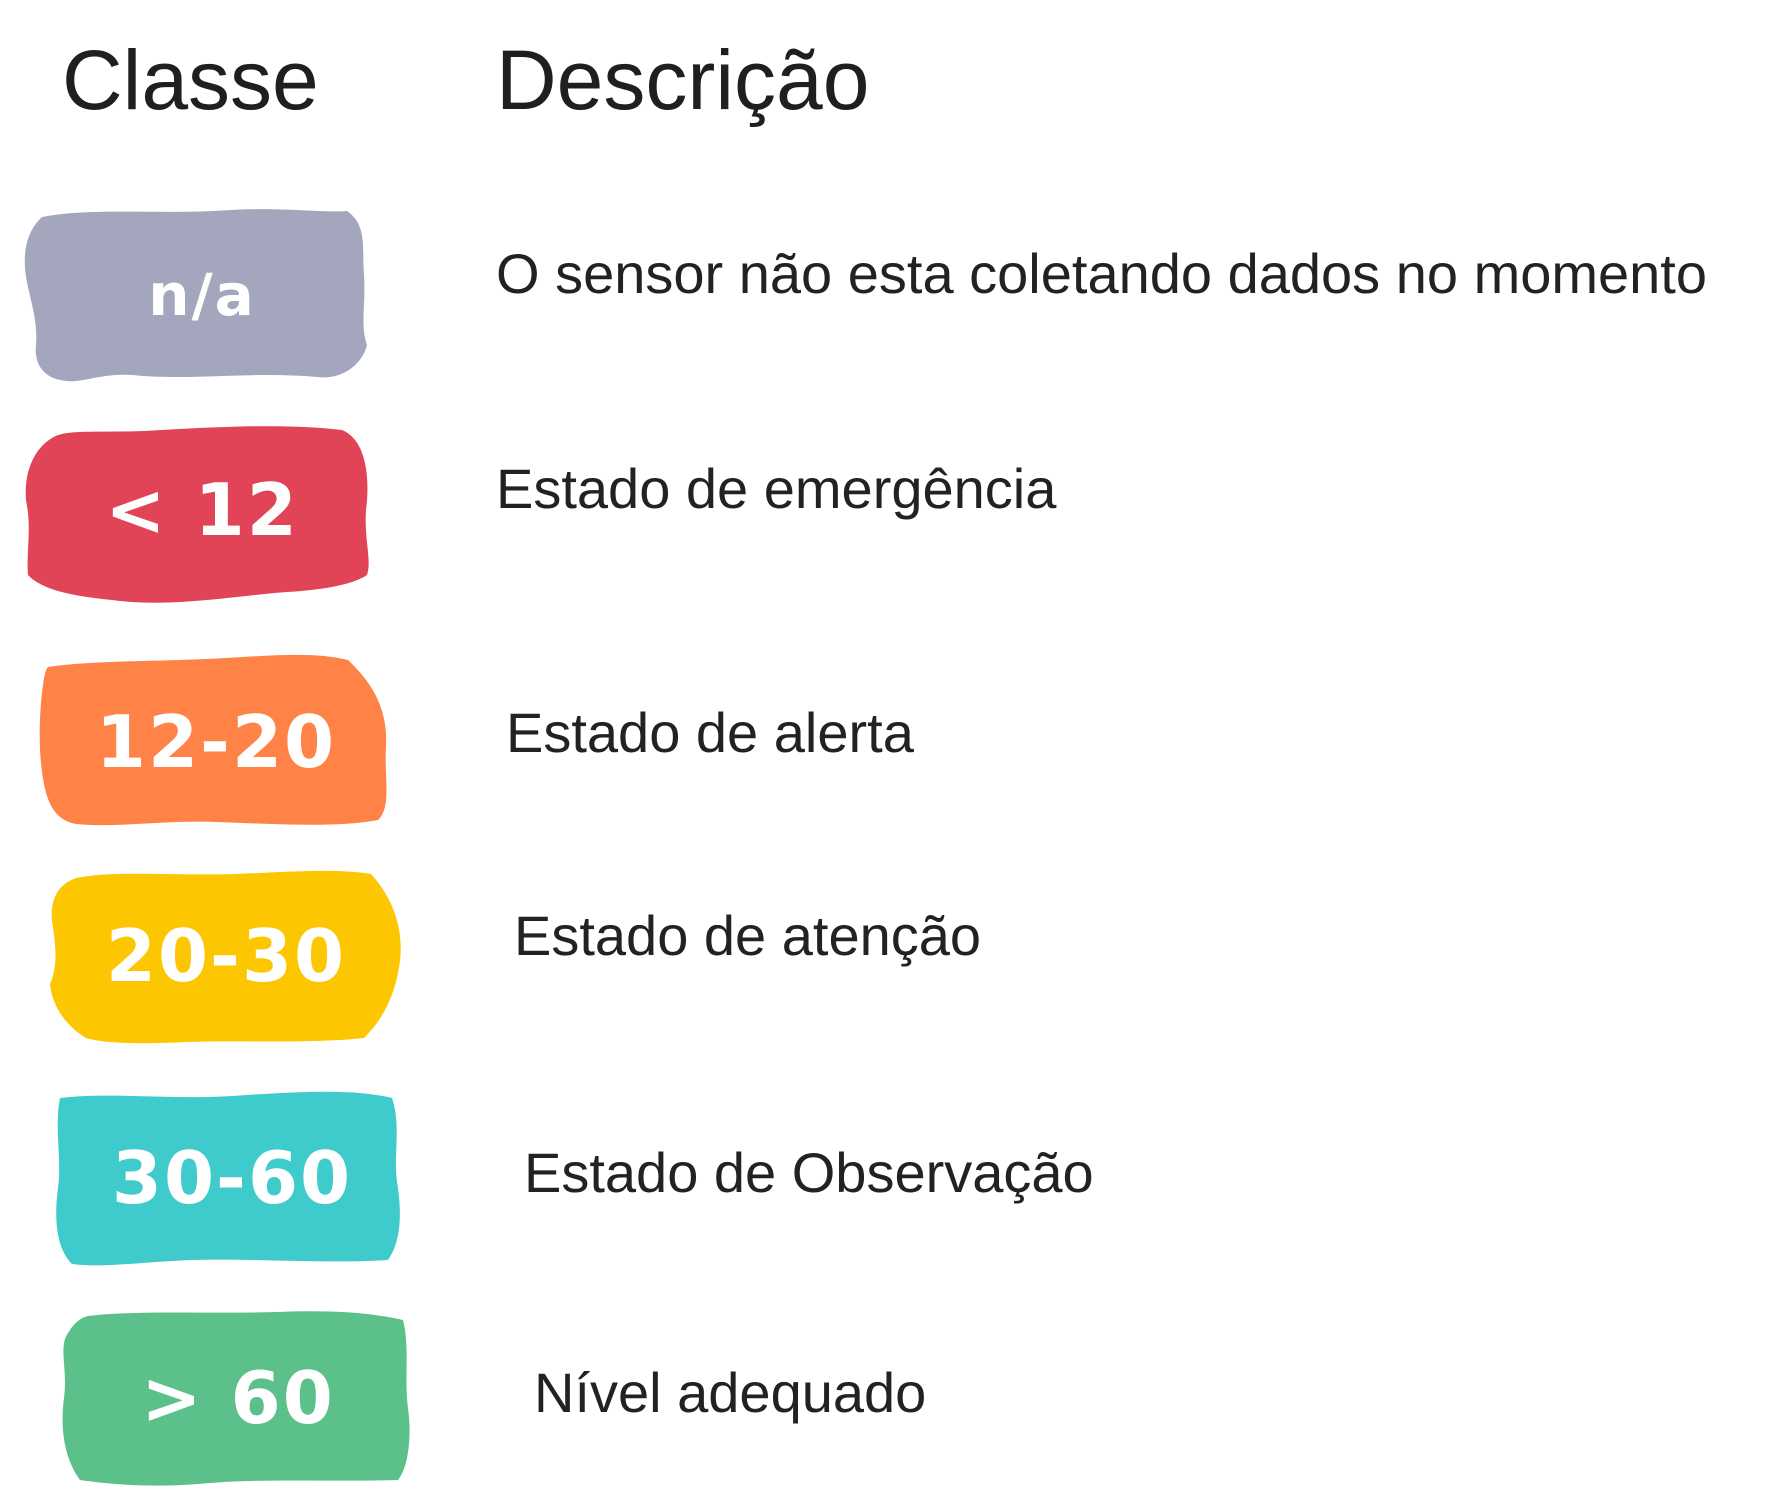 This screenshot has width=1788, height=1510. I want to click on class-badge-na: n/a, so click(202, 295).